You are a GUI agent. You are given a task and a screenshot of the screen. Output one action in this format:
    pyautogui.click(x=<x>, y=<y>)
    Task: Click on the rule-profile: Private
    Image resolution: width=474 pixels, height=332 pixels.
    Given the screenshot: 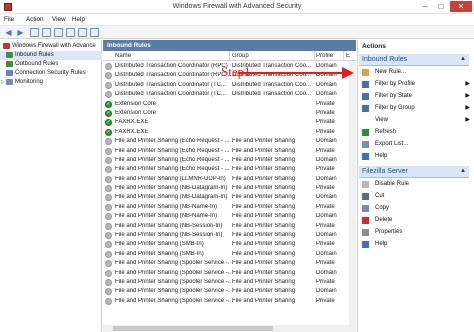 What is the action you would take?
    pyautogui.click(x=325, y=281)
    